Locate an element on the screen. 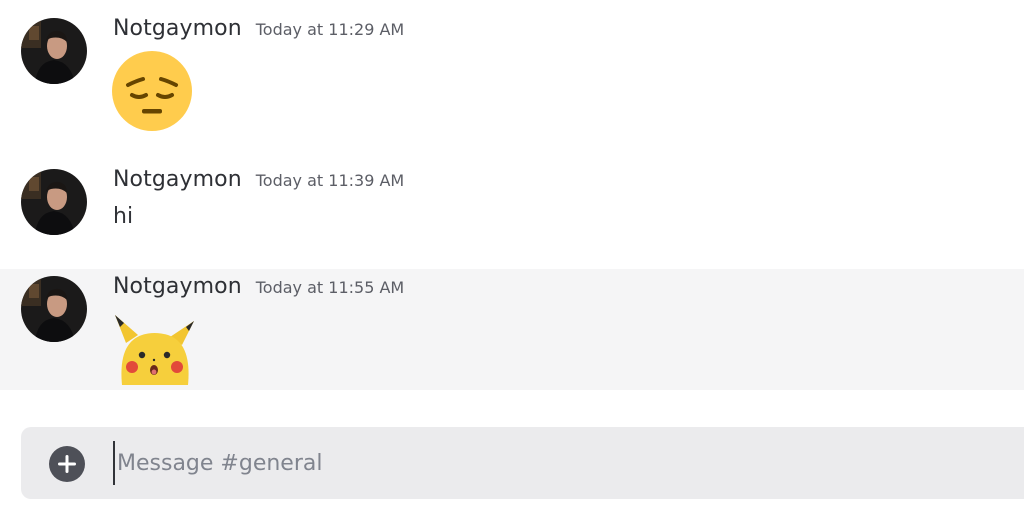 This screenshot has width=1024, height=532. timestamp: Today at 11:29 AM is located at coordinates (330, 29).